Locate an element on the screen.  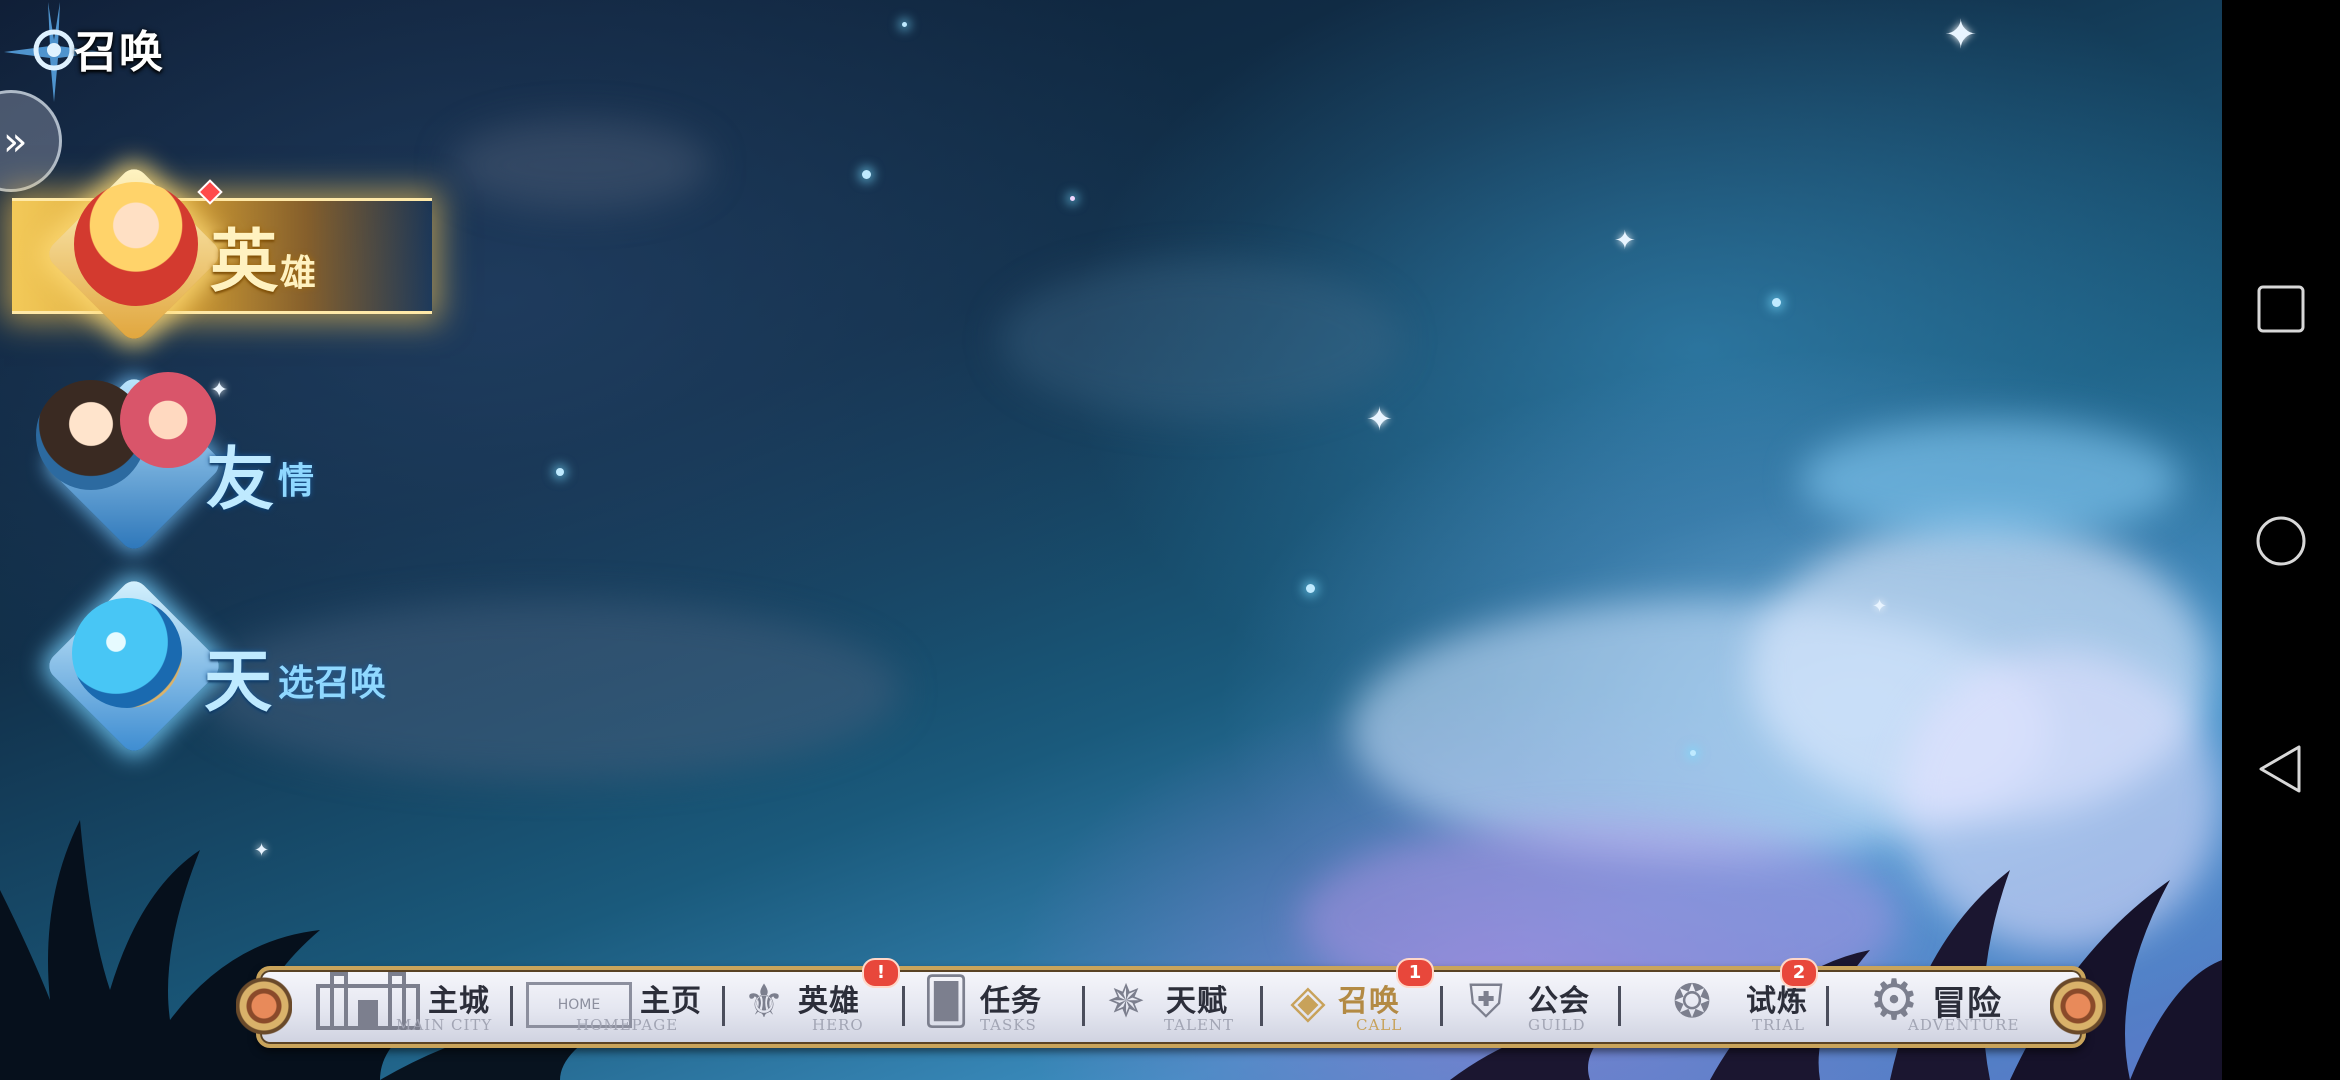
page-title: 召唤 is located at coordinates (119, 52).